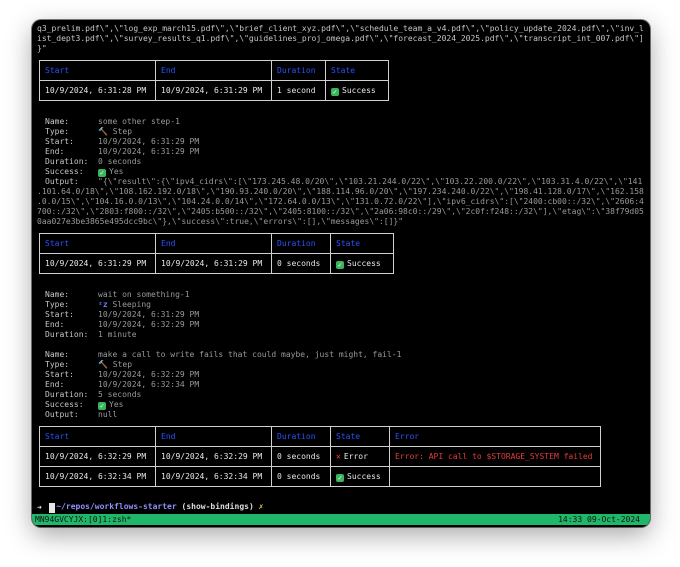  I want to click on output-line: }", so click(42, 48).